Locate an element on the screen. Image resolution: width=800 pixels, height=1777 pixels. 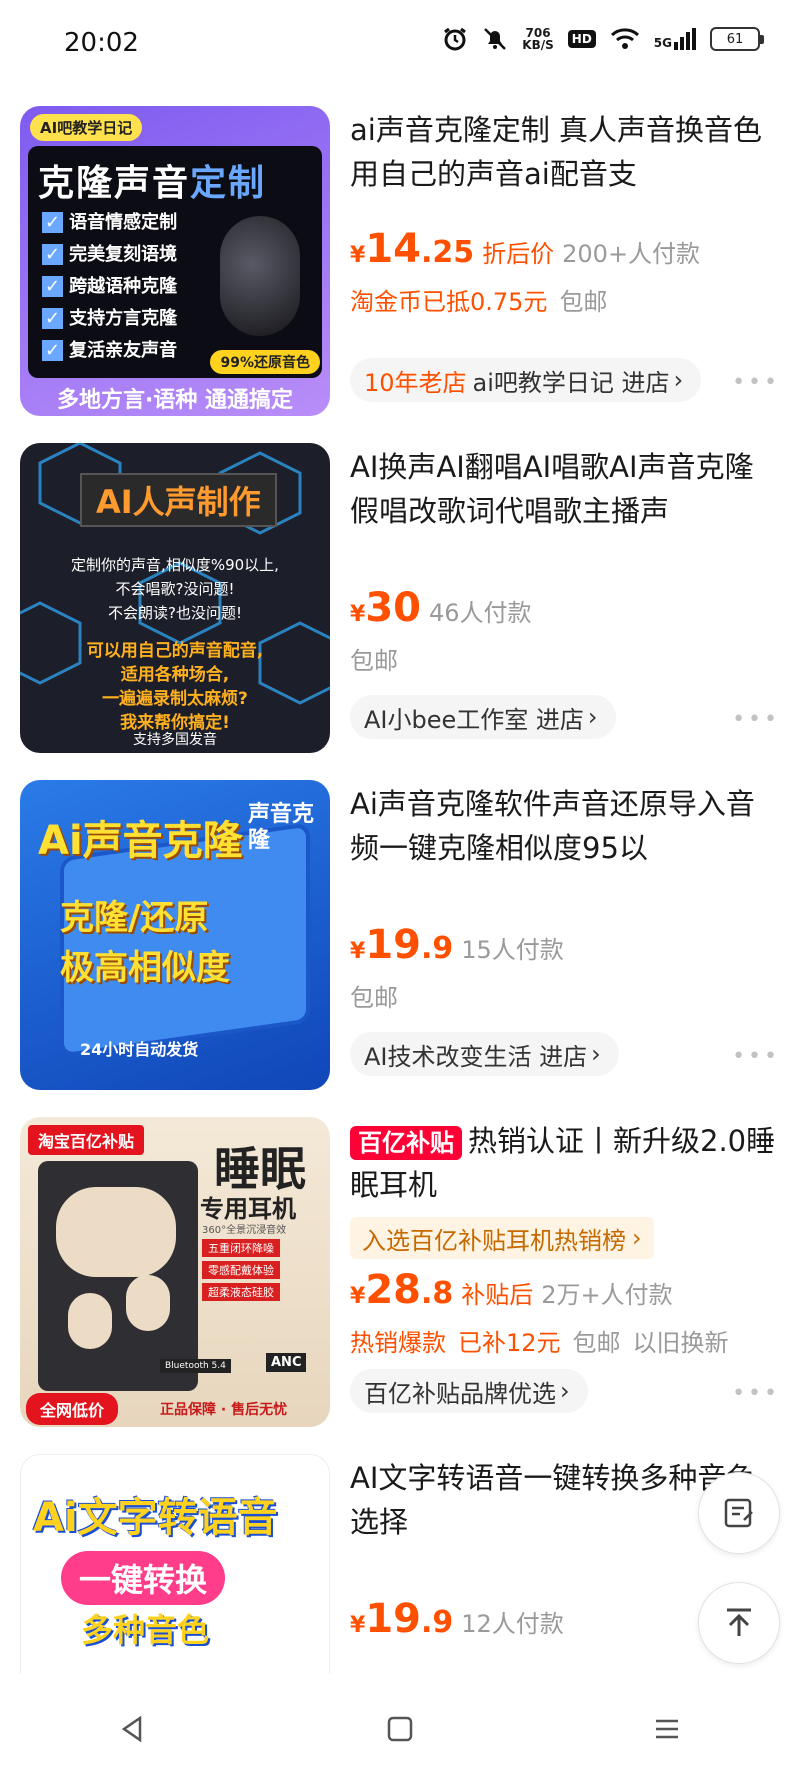
portrait-image is located at coordinates (260, 276).